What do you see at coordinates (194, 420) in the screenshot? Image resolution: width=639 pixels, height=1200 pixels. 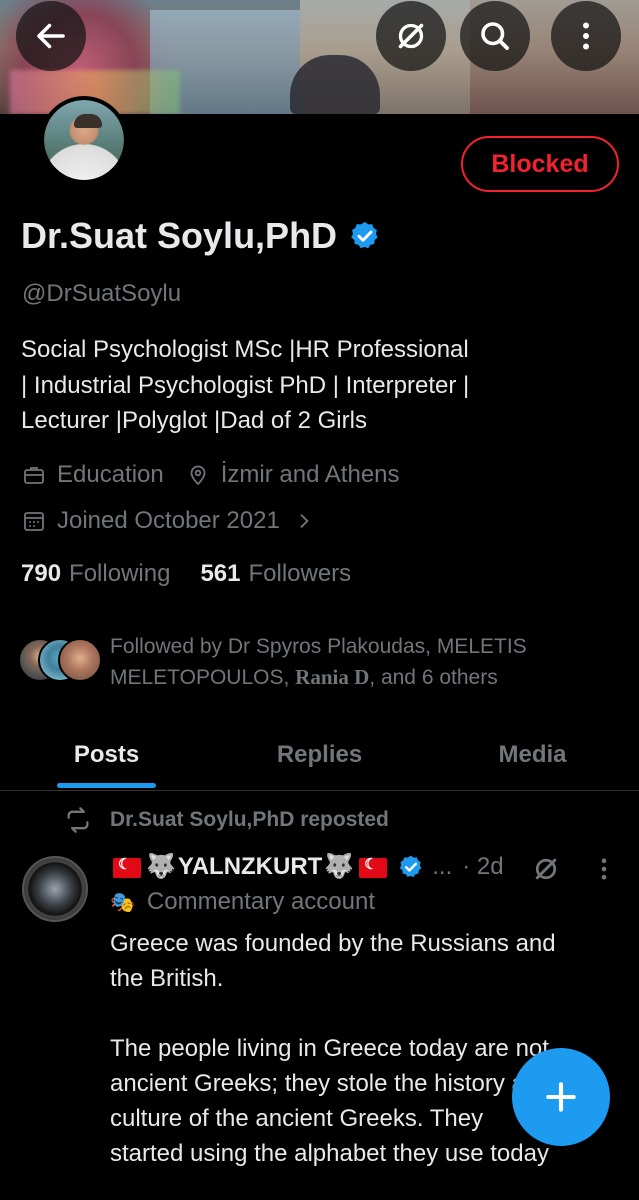 I see `bio-line: Lecturer |Polyglot |Dad of 2 Girls` at bounding box center [194, 420].